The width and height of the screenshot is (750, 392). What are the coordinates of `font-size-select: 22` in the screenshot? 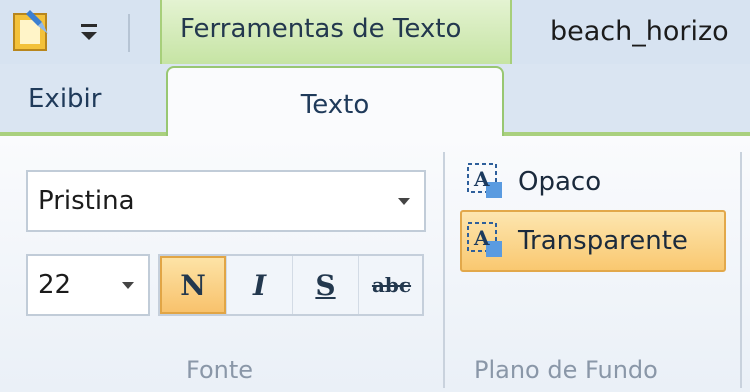 It's located at (88, 285).